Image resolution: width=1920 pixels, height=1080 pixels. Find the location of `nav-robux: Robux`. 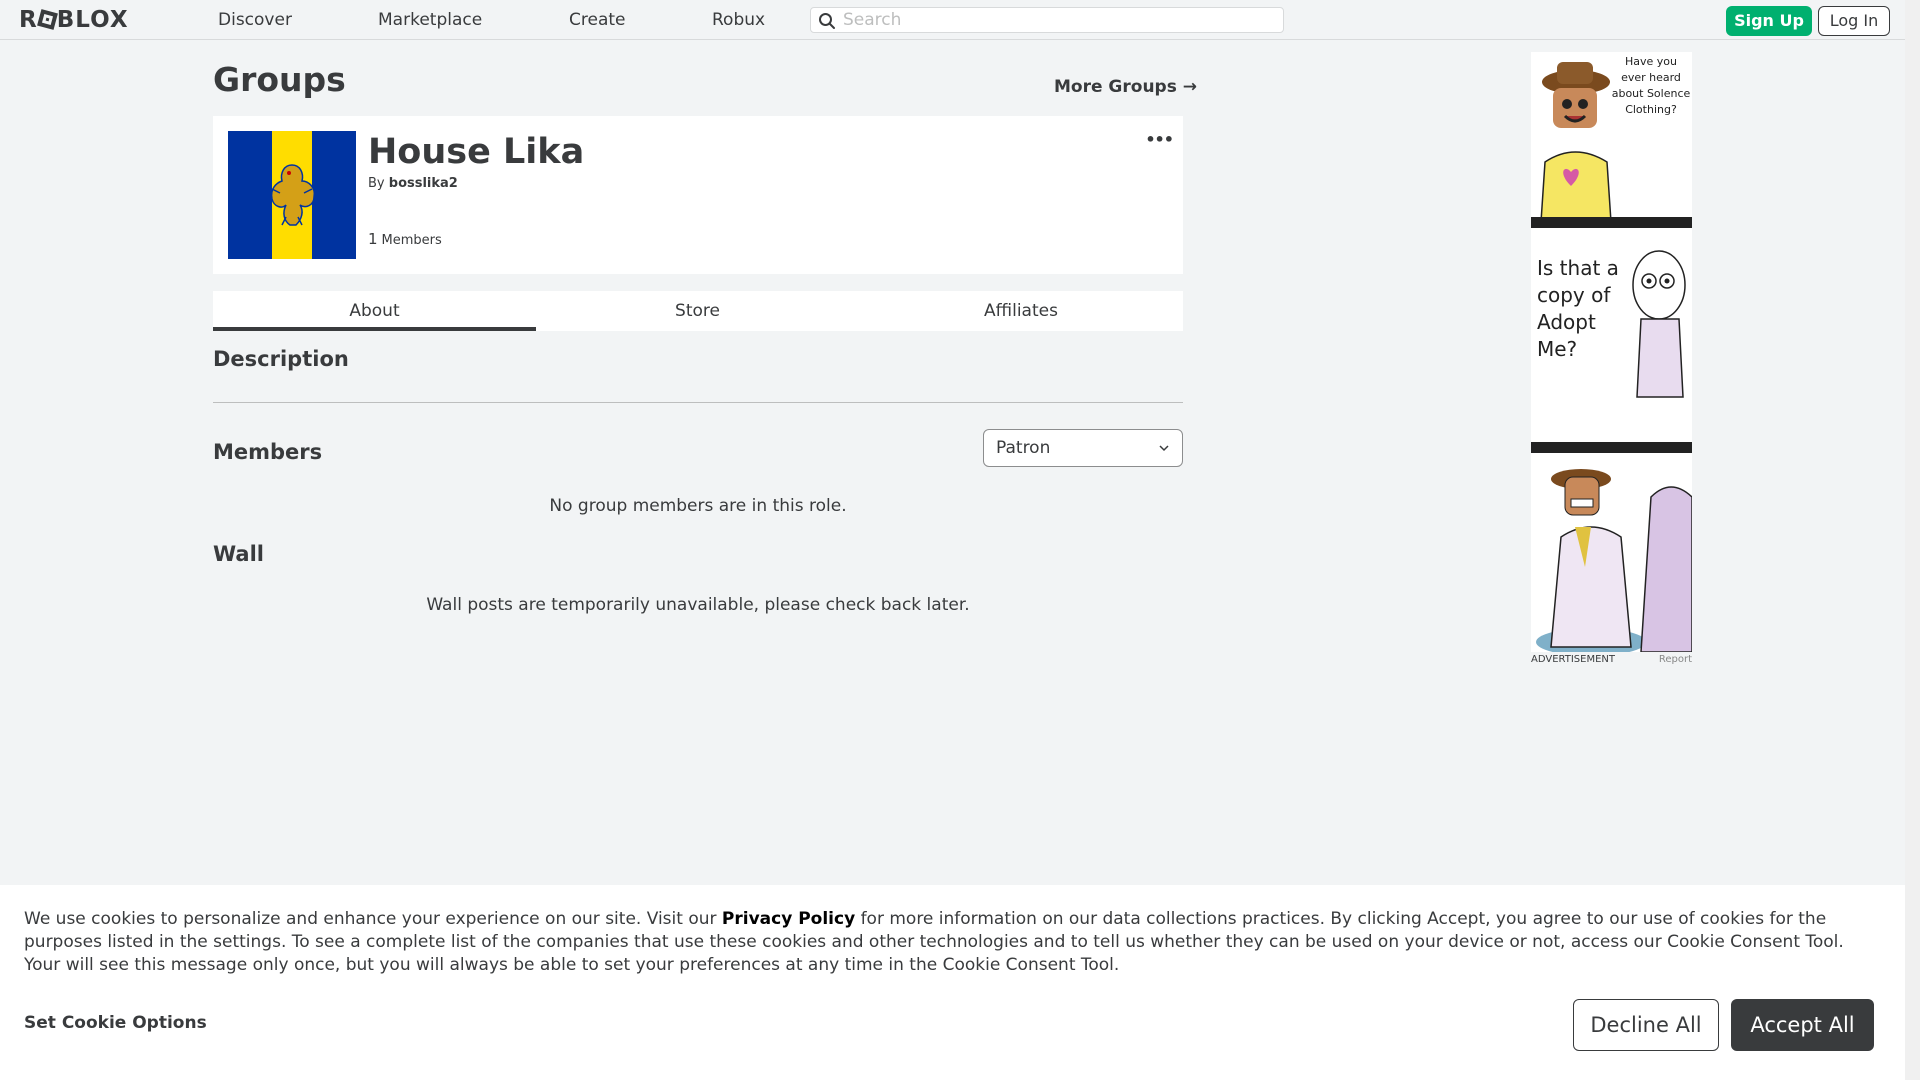

nav-robux: Robux is located at coordinates (738, 20).